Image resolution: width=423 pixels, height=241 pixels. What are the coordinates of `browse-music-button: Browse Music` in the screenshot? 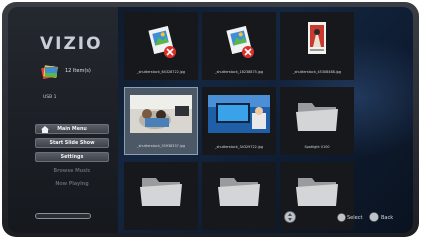 It's located at (72, 171).